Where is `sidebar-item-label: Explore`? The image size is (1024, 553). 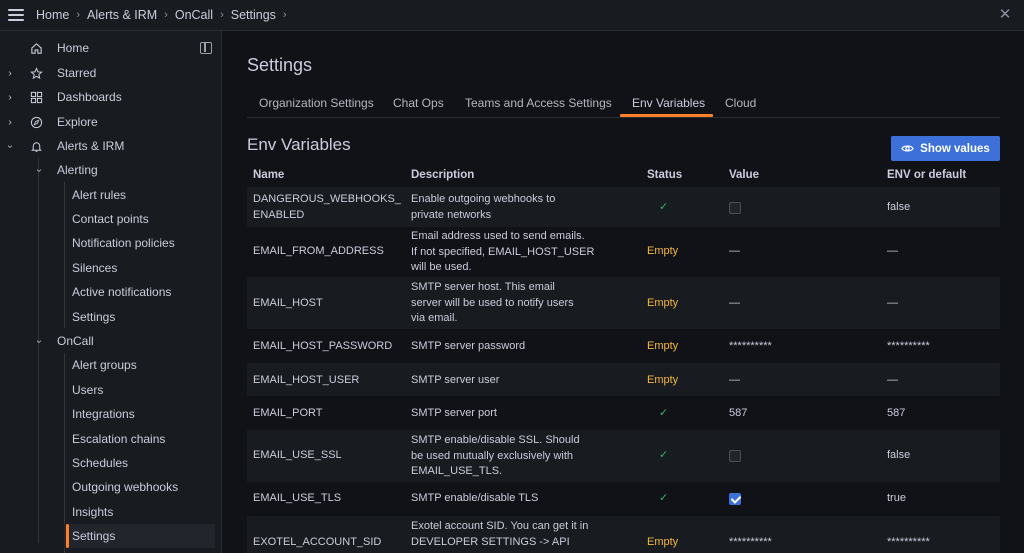
sidebar-item-label: Explore is located at coordinates (77, 122).